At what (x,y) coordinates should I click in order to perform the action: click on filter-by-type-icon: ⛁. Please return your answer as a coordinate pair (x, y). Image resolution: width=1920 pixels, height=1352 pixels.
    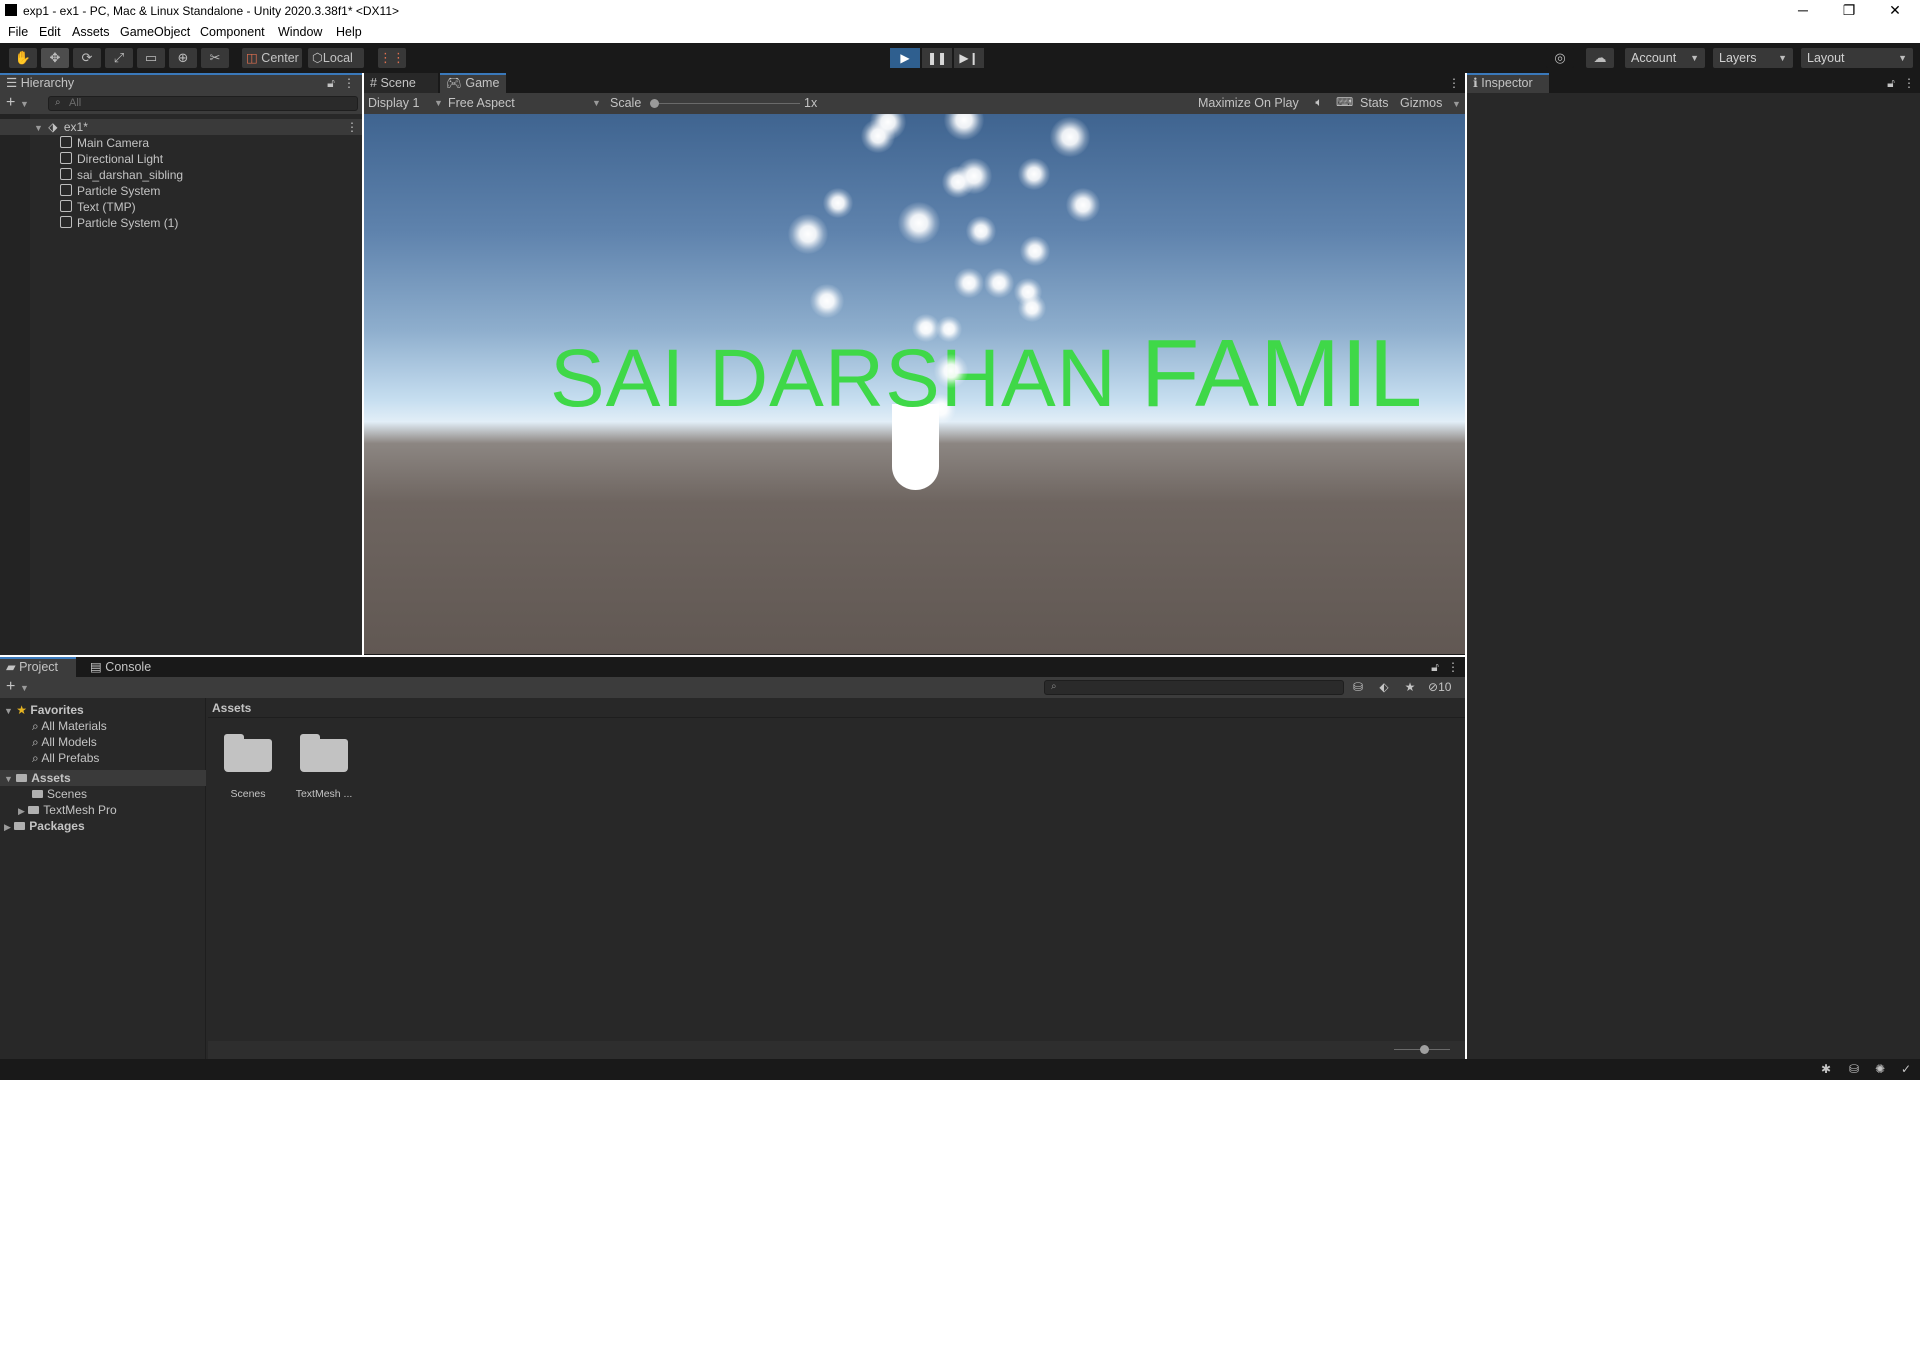
    Looking at the image, I should click on (1358, 687).